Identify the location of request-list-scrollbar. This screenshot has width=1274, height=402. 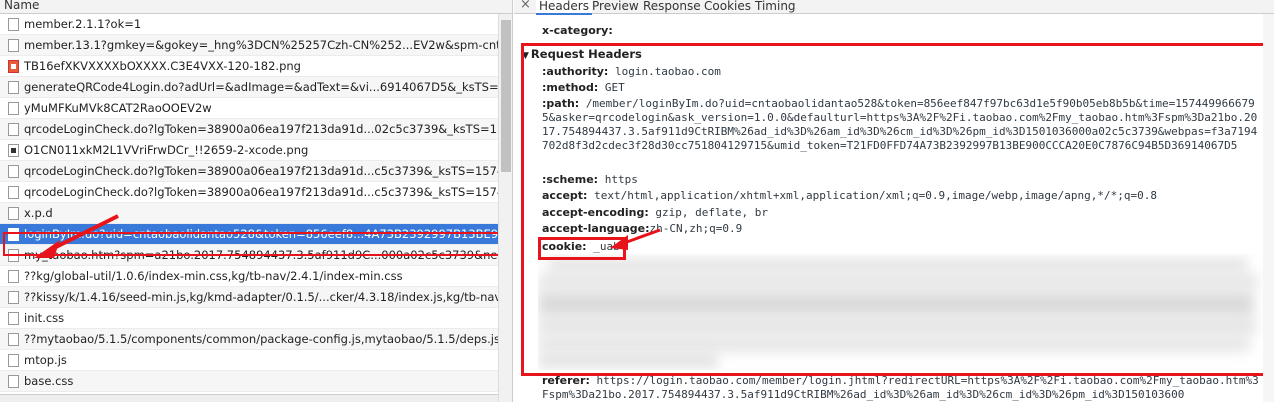
(505, 208).